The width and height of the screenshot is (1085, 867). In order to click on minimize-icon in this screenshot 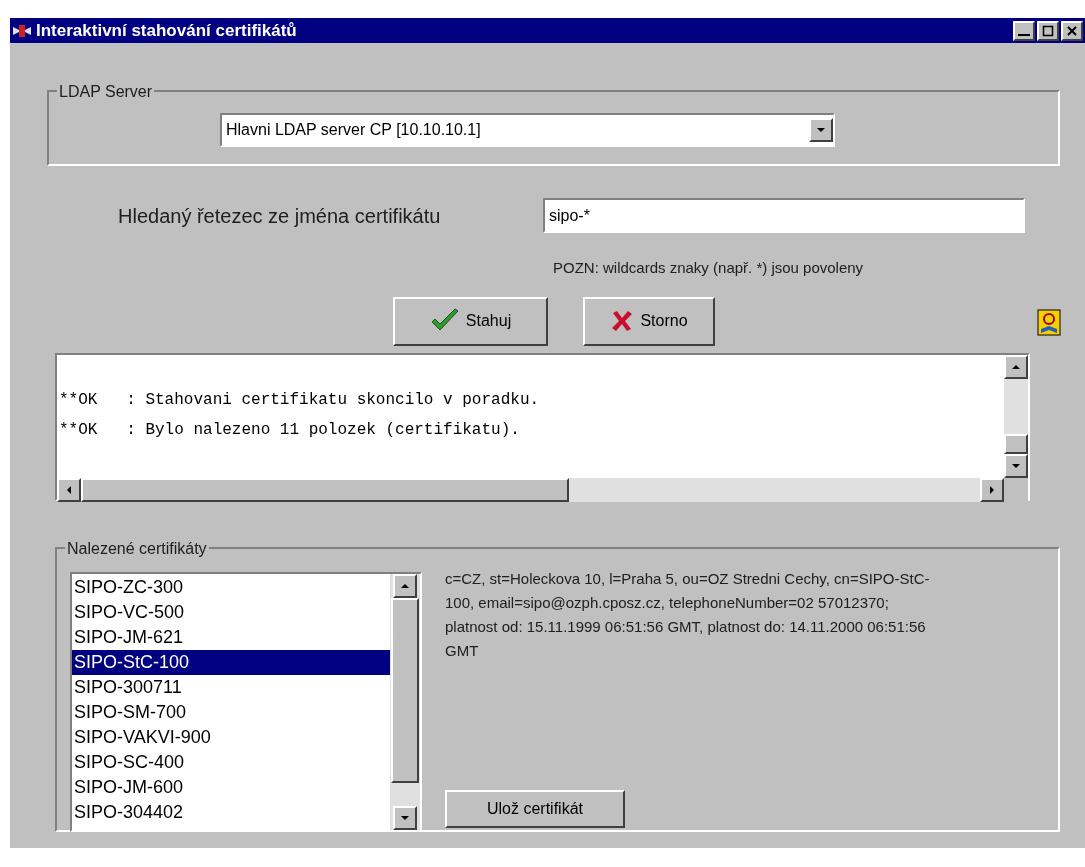, I will do `click(1024, 34)`.